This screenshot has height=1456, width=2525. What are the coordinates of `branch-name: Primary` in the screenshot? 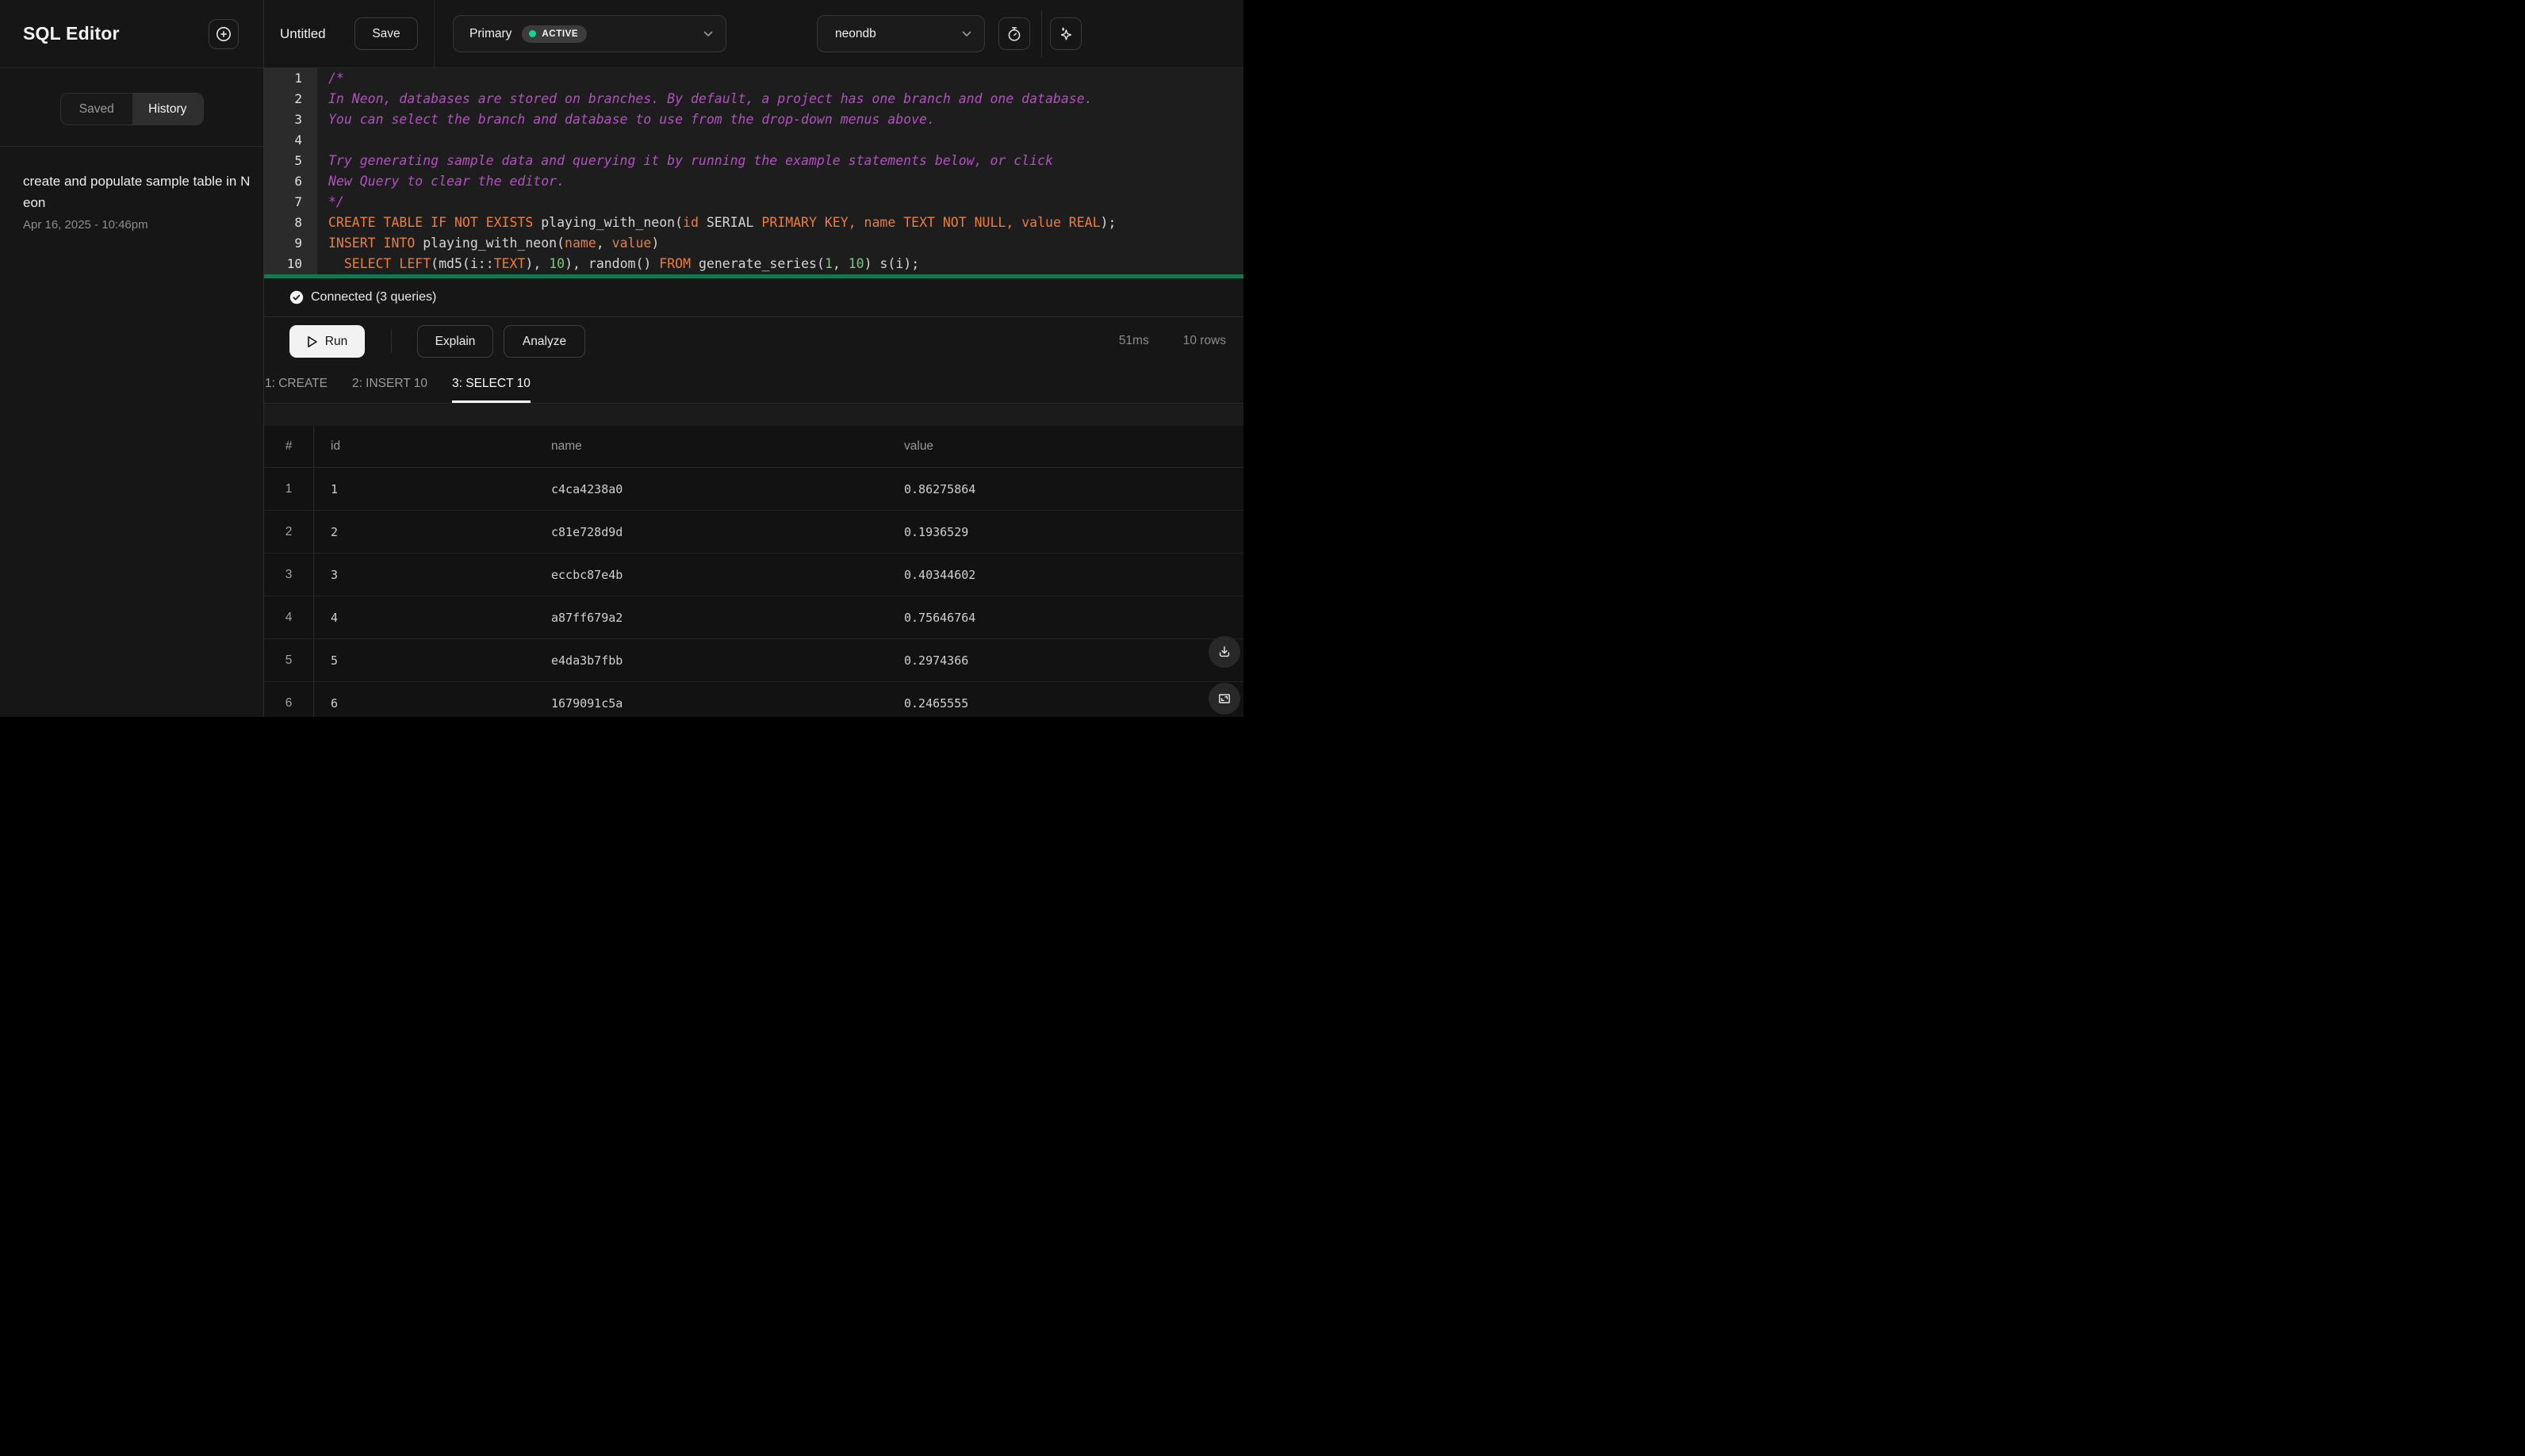 It's located at (490, 33).